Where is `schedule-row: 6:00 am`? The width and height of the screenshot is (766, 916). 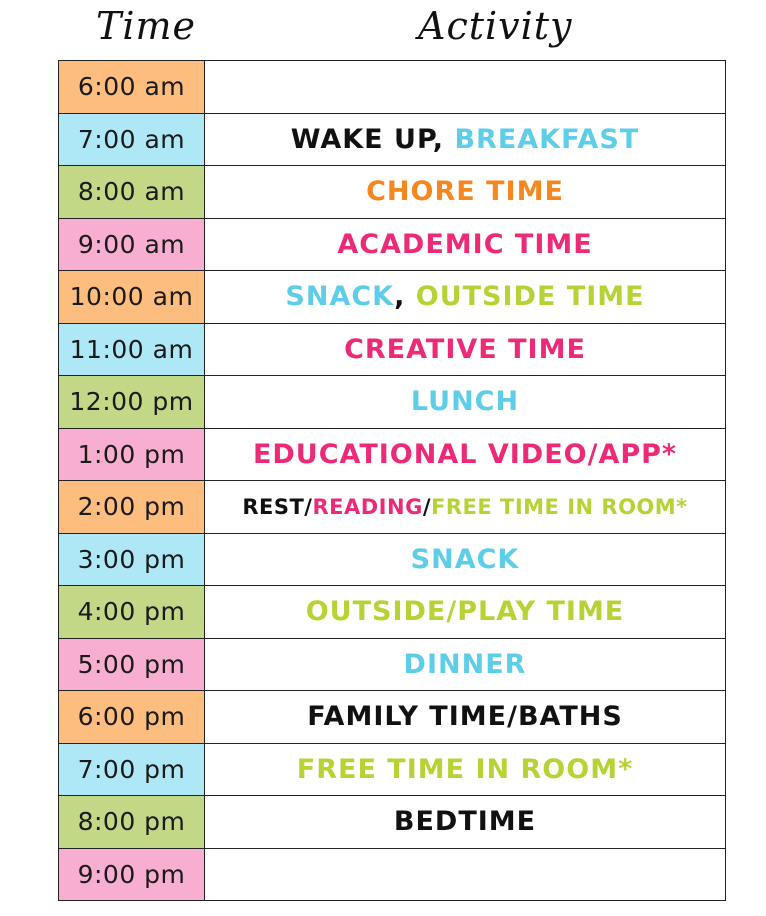 schedule-row: 6:00 am is located at coordinates (392, 87).